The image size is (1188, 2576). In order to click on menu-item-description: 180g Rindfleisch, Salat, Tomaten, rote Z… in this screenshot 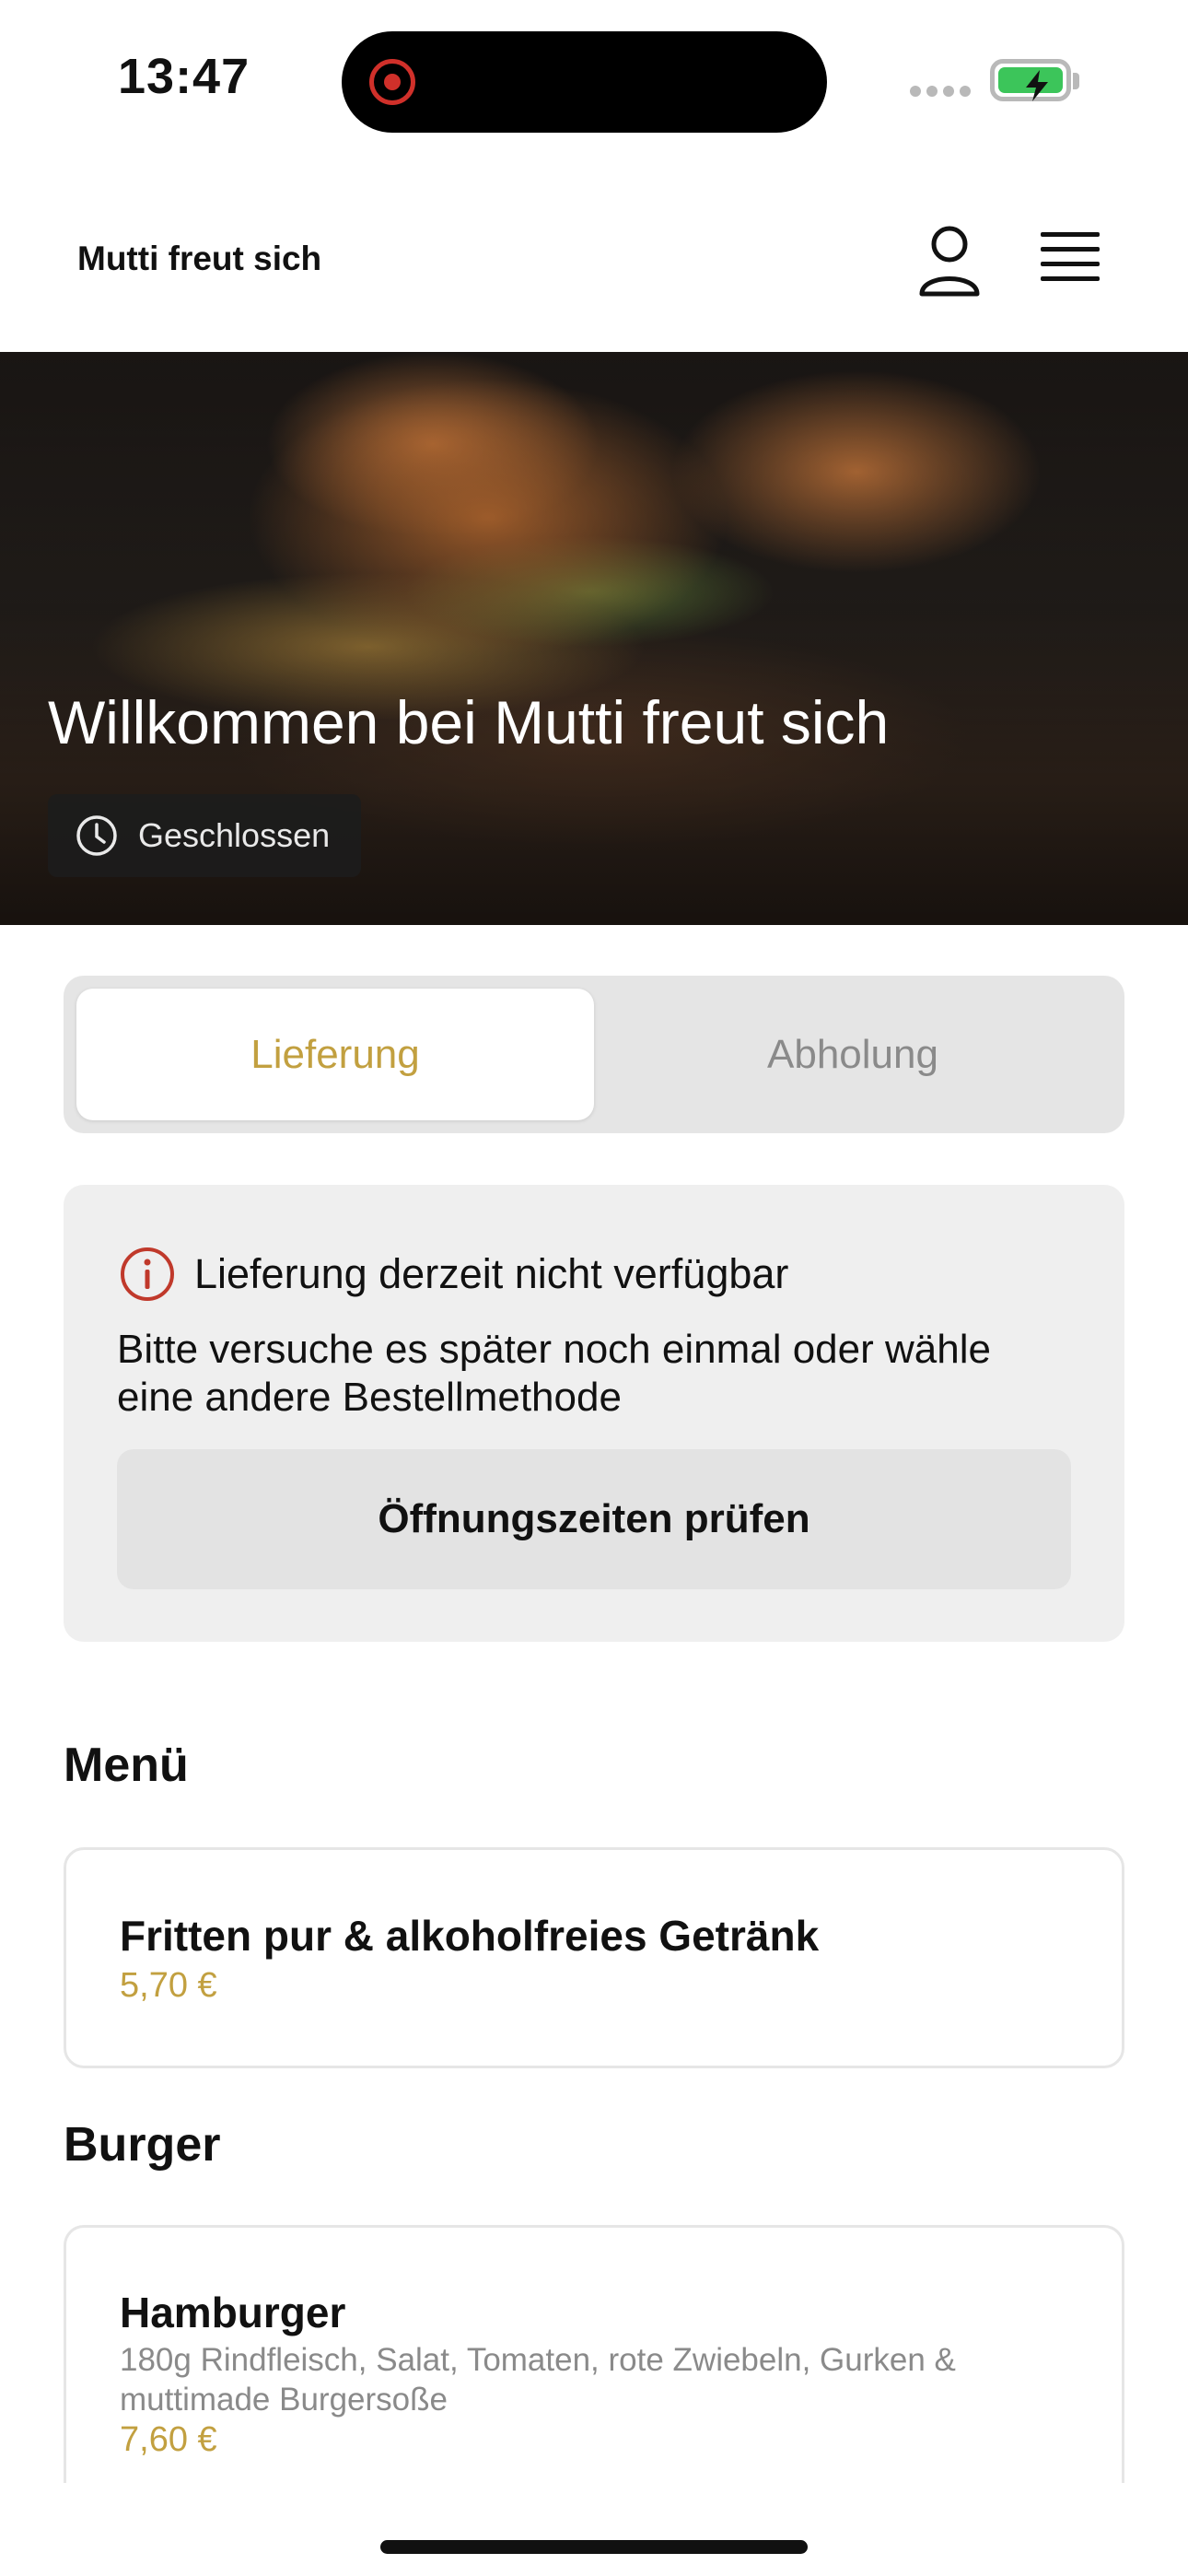, I will do `click(538, 2380)`.